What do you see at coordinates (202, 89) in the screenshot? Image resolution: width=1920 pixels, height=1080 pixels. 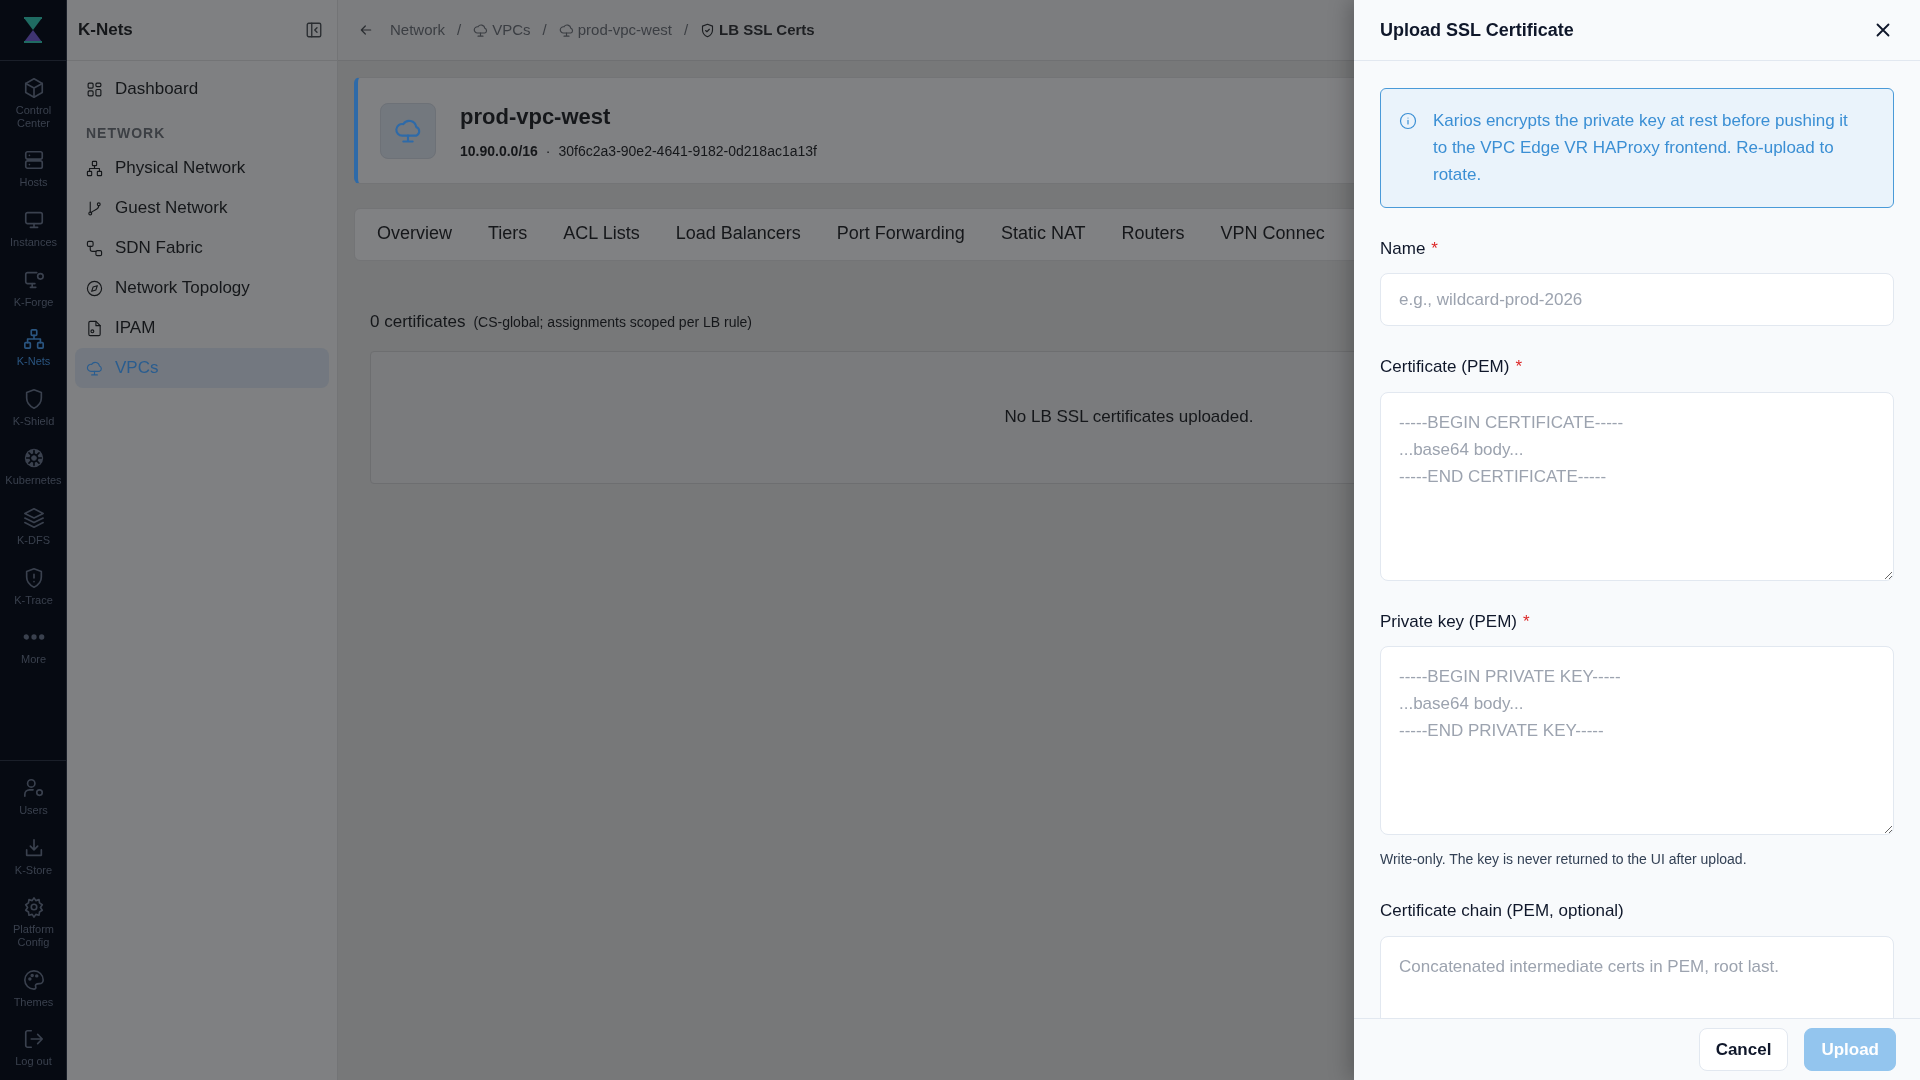 I see `sidebar-item: Dashboard` at bounding box center [202, 89].